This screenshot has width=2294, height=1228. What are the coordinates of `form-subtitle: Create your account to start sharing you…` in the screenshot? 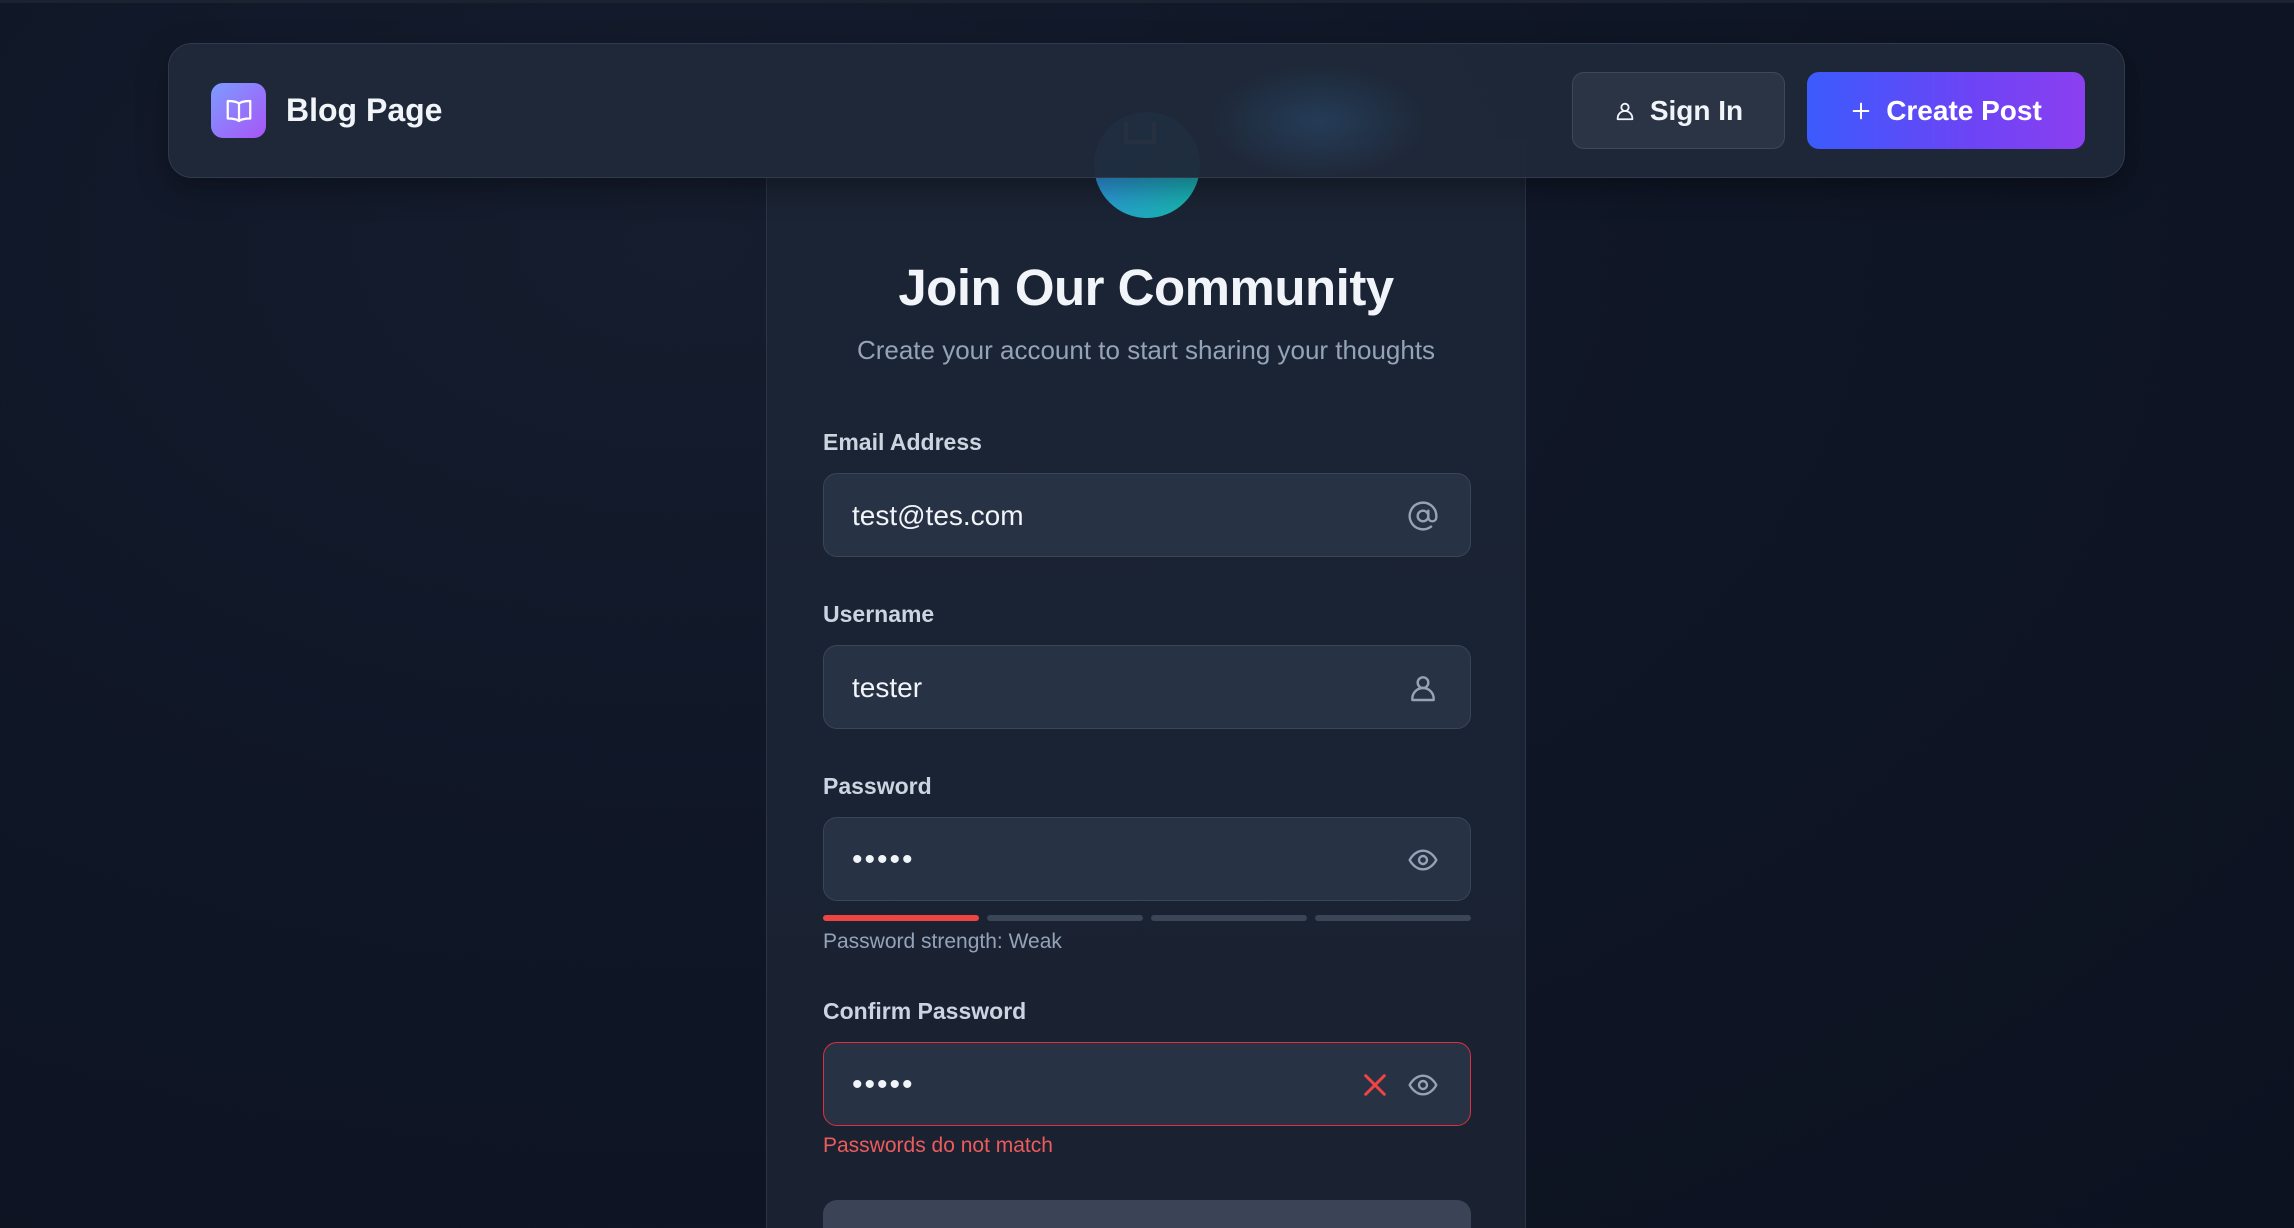 It's located at (1146, 350).